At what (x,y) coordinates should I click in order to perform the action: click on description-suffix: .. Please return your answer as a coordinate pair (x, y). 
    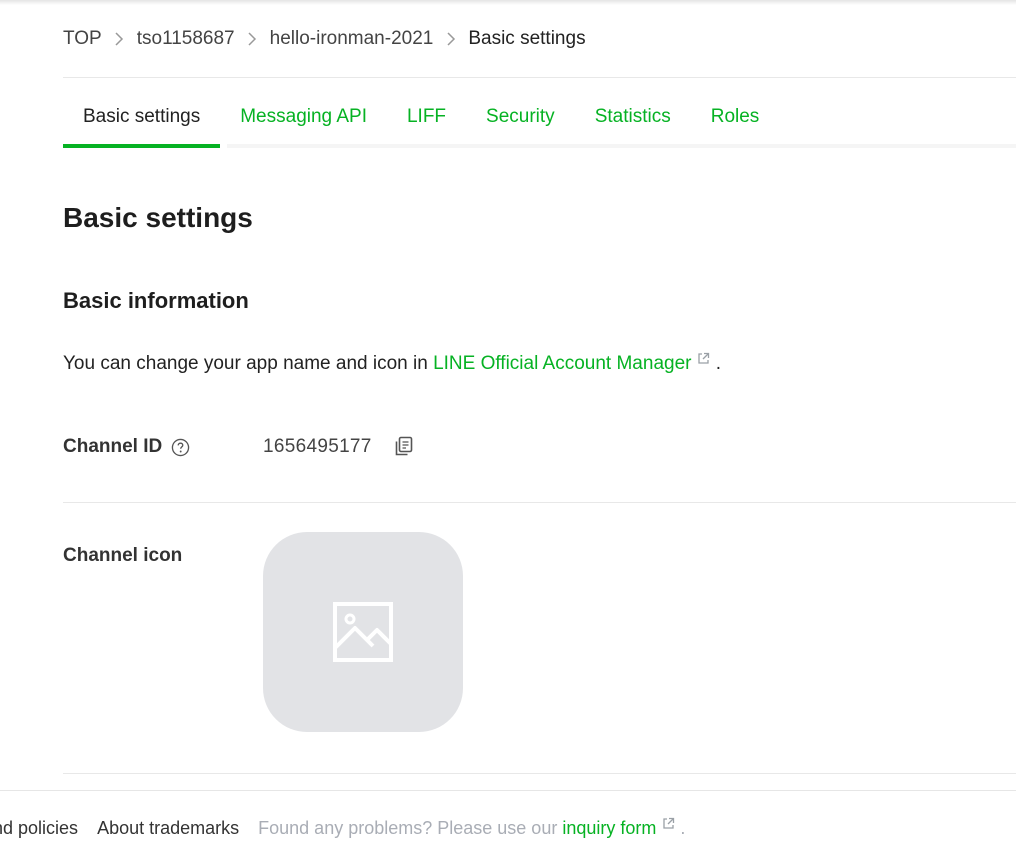
    Looking at the image, I should click on (716, 363).